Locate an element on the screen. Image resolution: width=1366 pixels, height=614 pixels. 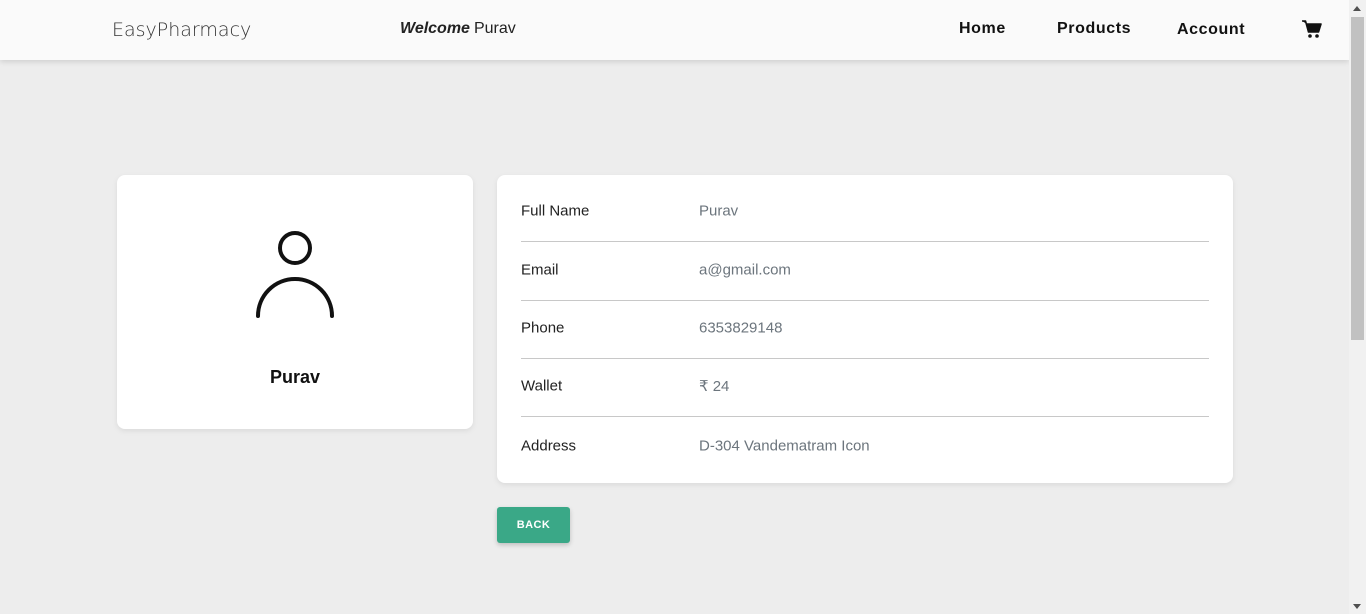
wallet-value: ₹ 24 is located at coordinates (714, 386).